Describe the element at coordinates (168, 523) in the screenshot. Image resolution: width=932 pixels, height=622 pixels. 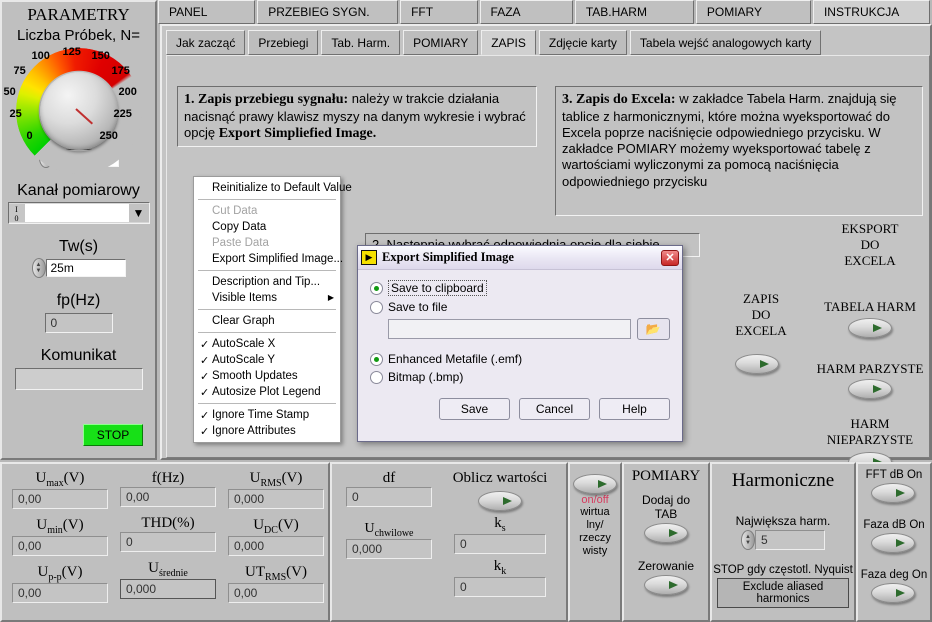
I see `thd-label: THD(%)` at that location.